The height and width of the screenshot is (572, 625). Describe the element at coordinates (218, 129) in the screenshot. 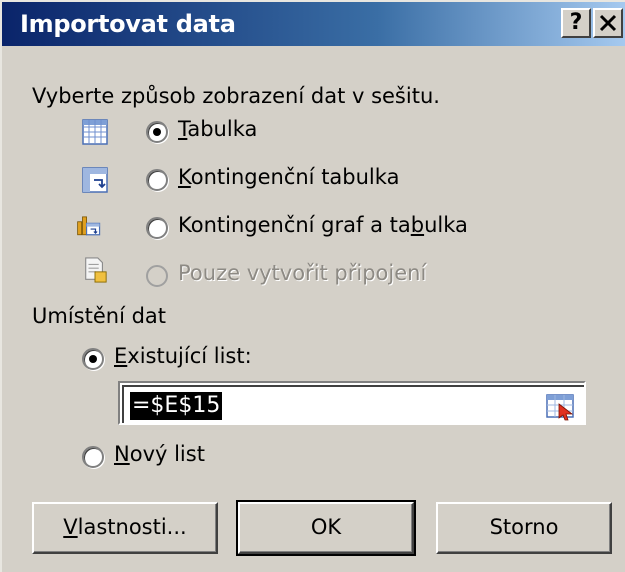

I see `option-table-label: Tabulka` at that location.